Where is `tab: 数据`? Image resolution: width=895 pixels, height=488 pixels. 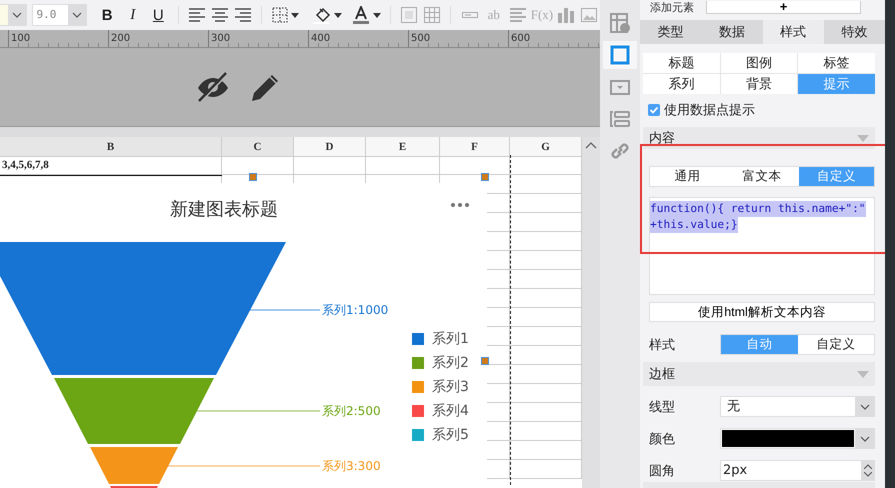
tab: 数据 is located at coordinates (731, 32).